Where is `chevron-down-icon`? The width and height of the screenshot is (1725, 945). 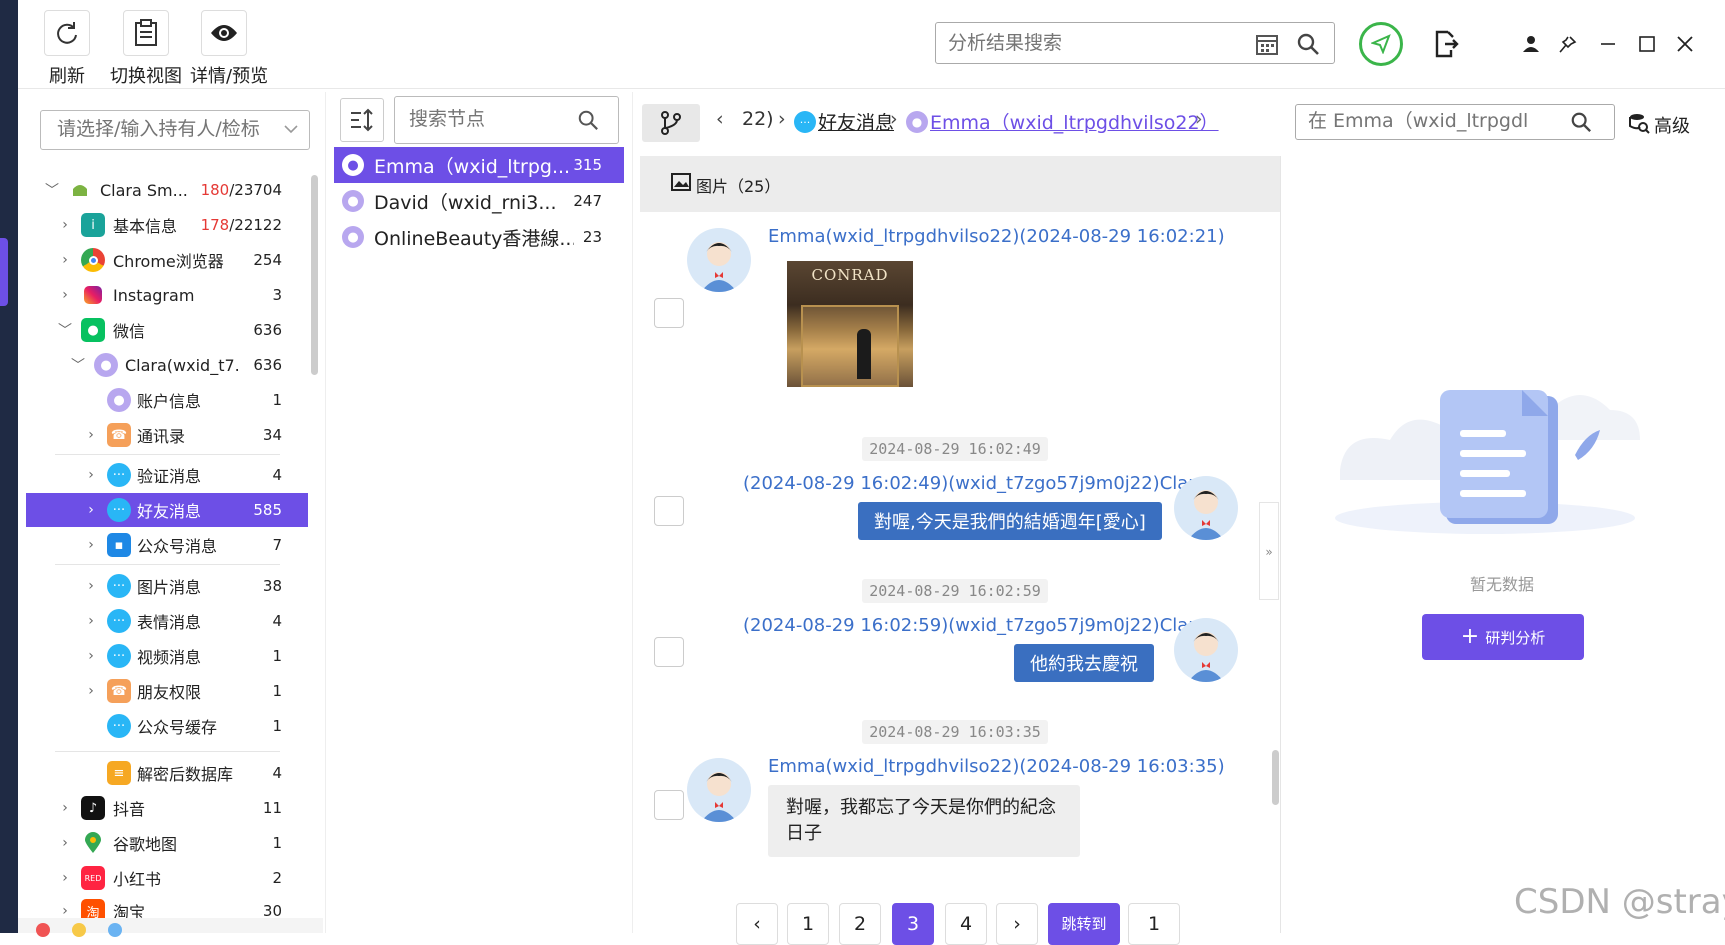
chevron-down-icon is located at coordinates (291, 129).